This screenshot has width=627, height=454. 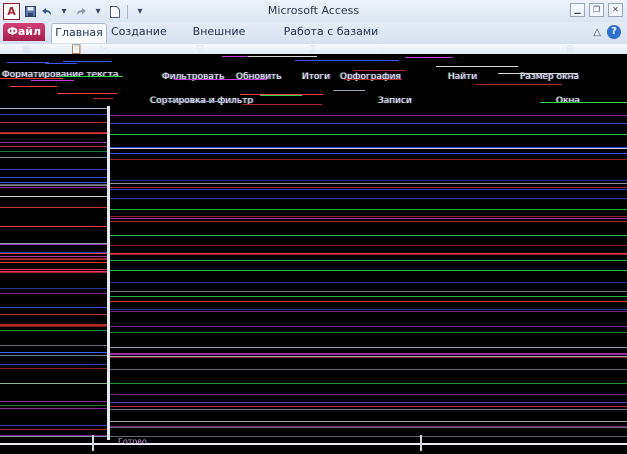 What do you see at coordinates (313, 444) in the screenshot?
I see `status-bar-edge` at bounding box center [313, 444].